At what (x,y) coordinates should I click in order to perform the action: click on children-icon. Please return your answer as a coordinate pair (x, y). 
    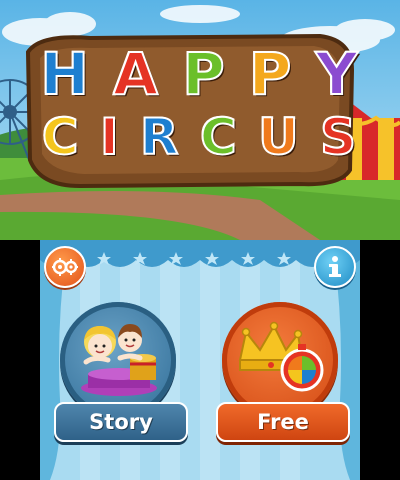
    Looking at the image, I should click on (119, 360).